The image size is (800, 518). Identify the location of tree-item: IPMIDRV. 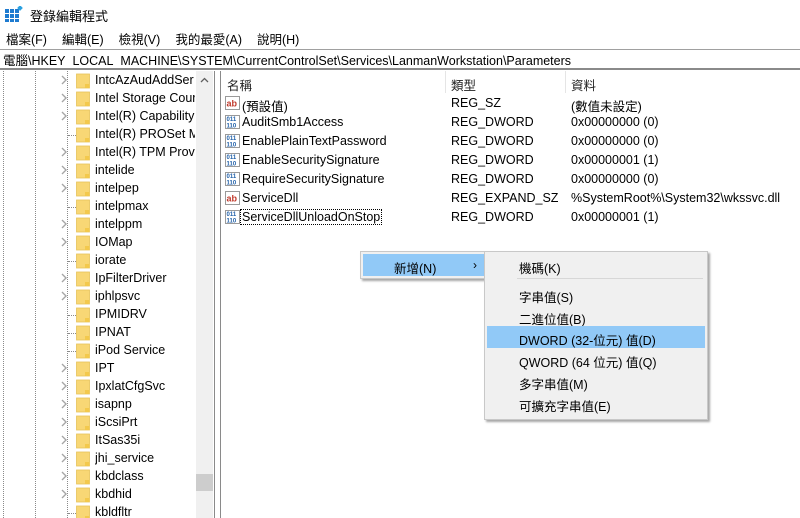
(107, 315).